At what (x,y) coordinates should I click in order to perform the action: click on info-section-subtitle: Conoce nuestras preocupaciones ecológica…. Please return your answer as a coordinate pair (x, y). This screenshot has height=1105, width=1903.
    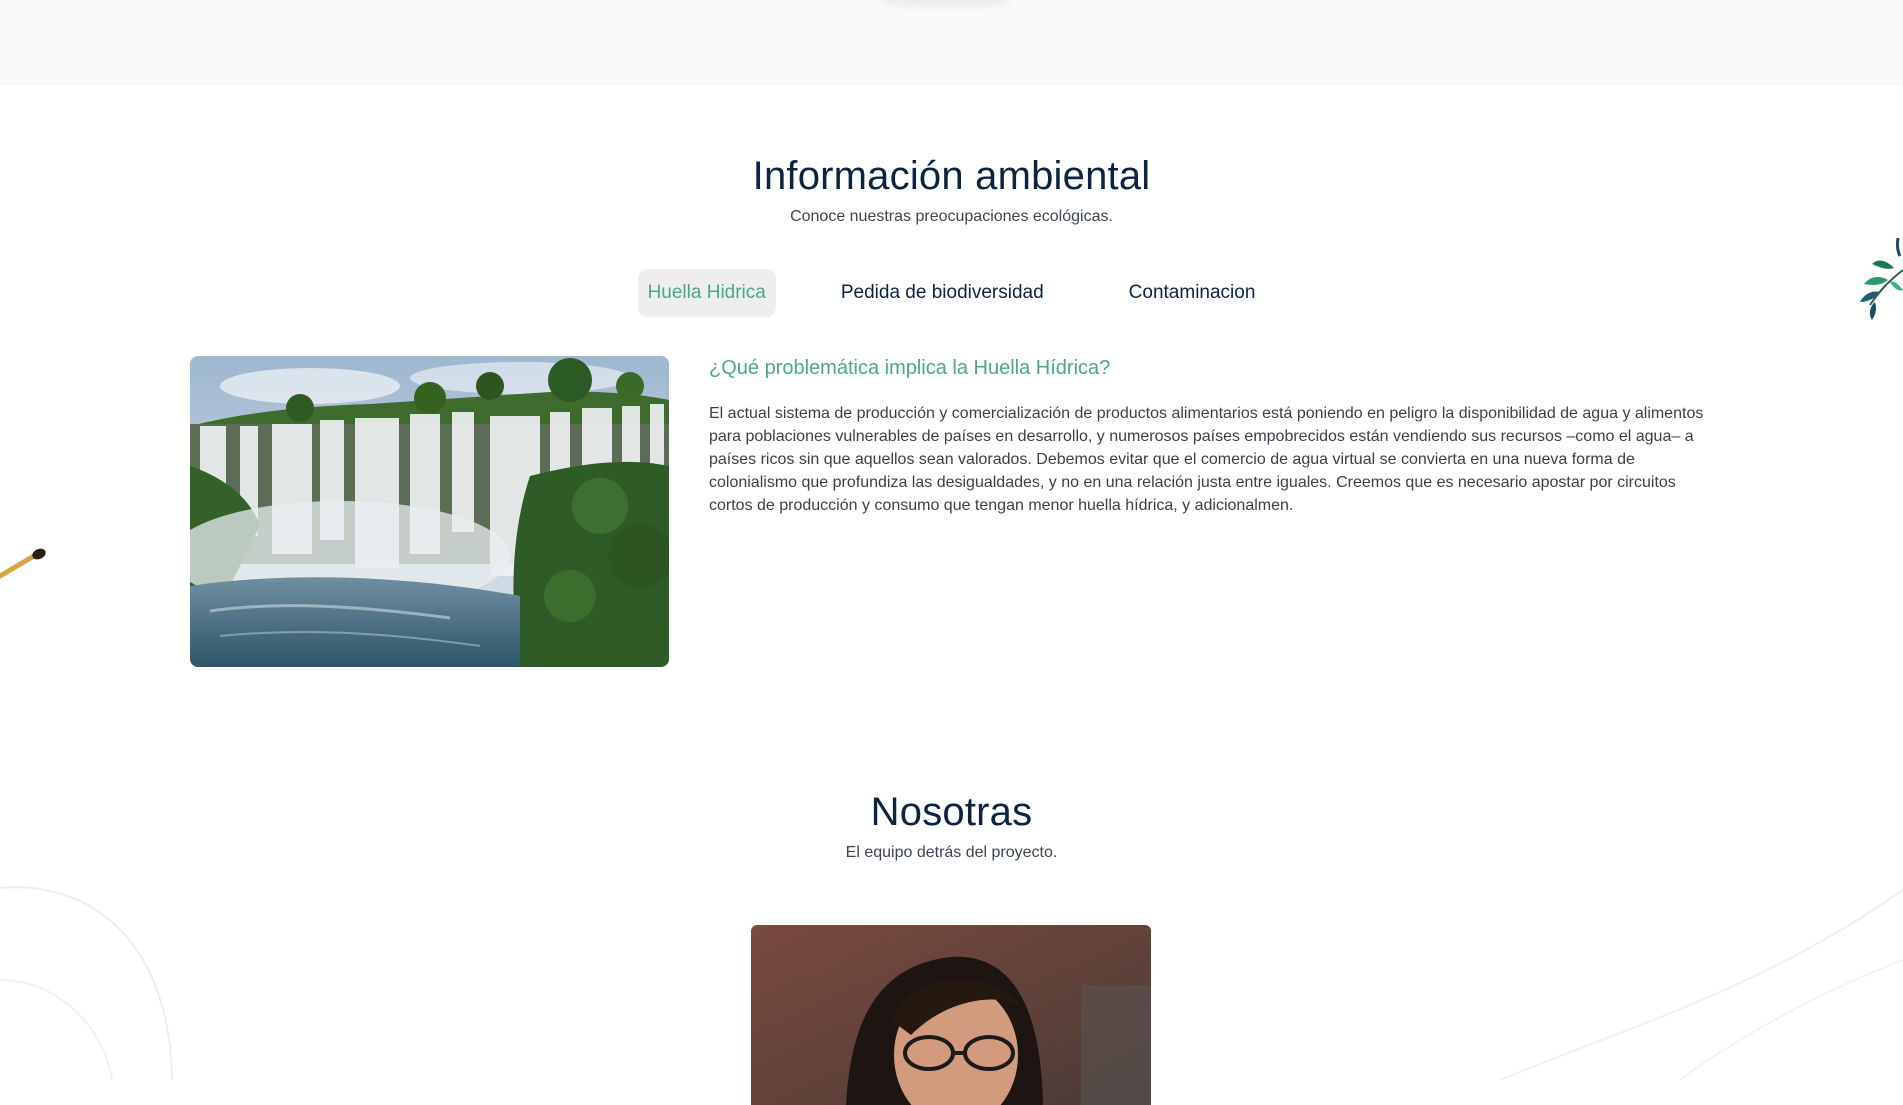
    Looking at the image, I should click on (951, 216).